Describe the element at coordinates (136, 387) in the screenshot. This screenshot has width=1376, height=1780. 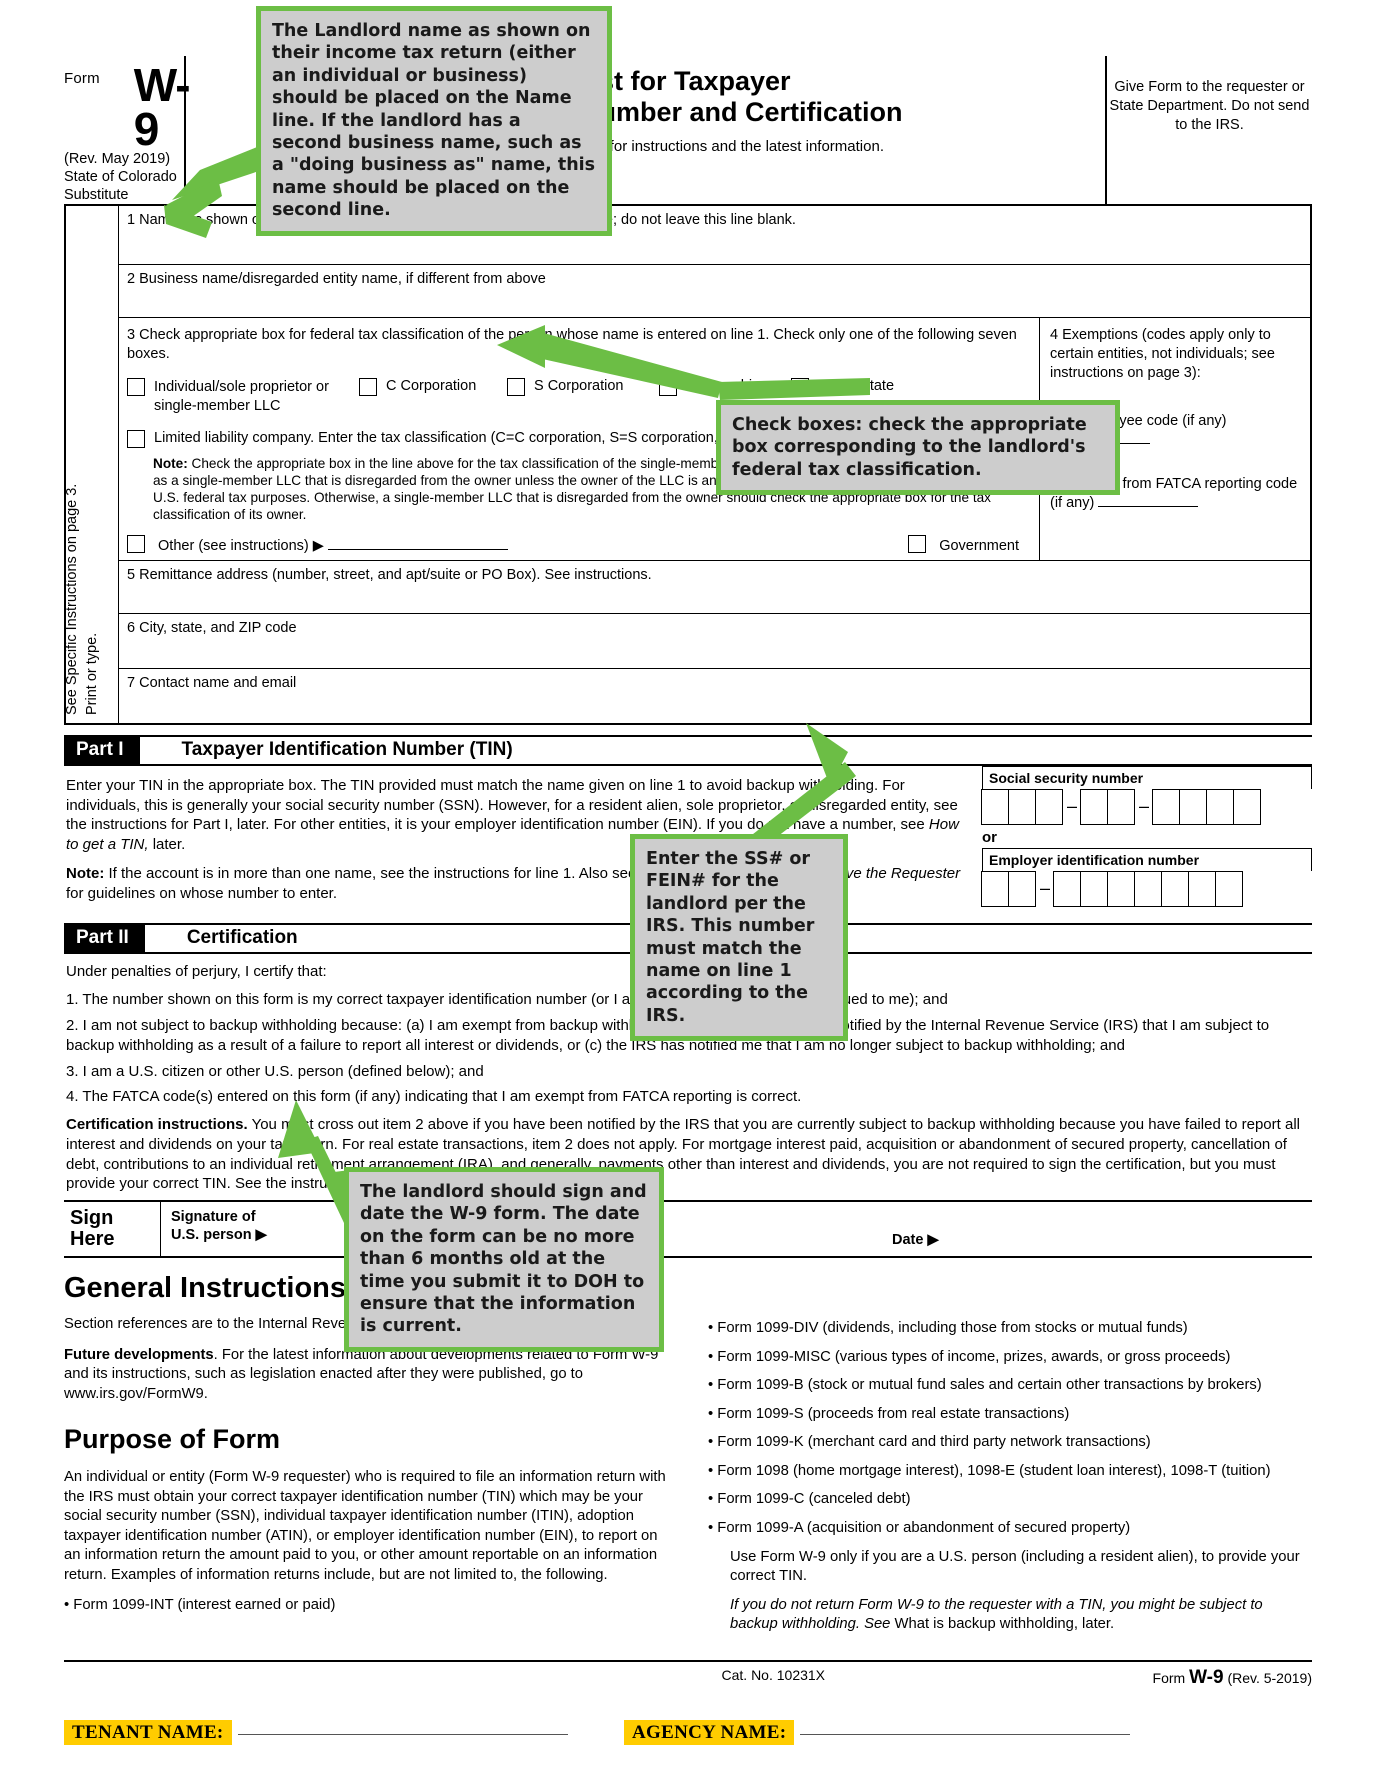
I see `checkbox-icon-individual` at that location.